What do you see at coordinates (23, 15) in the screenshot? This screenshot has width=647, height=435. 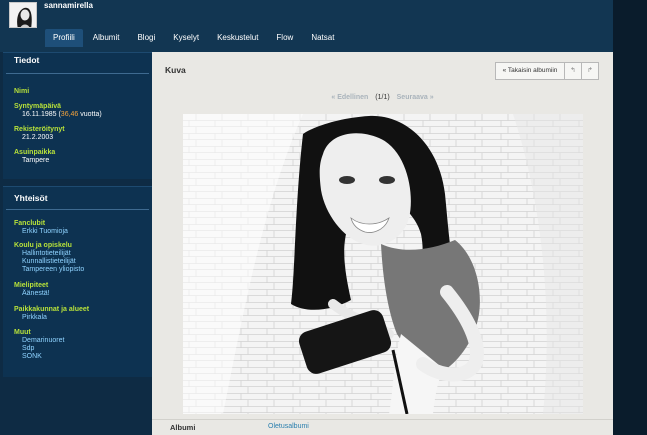 I see `avatar` at bounding box center [23, 15].